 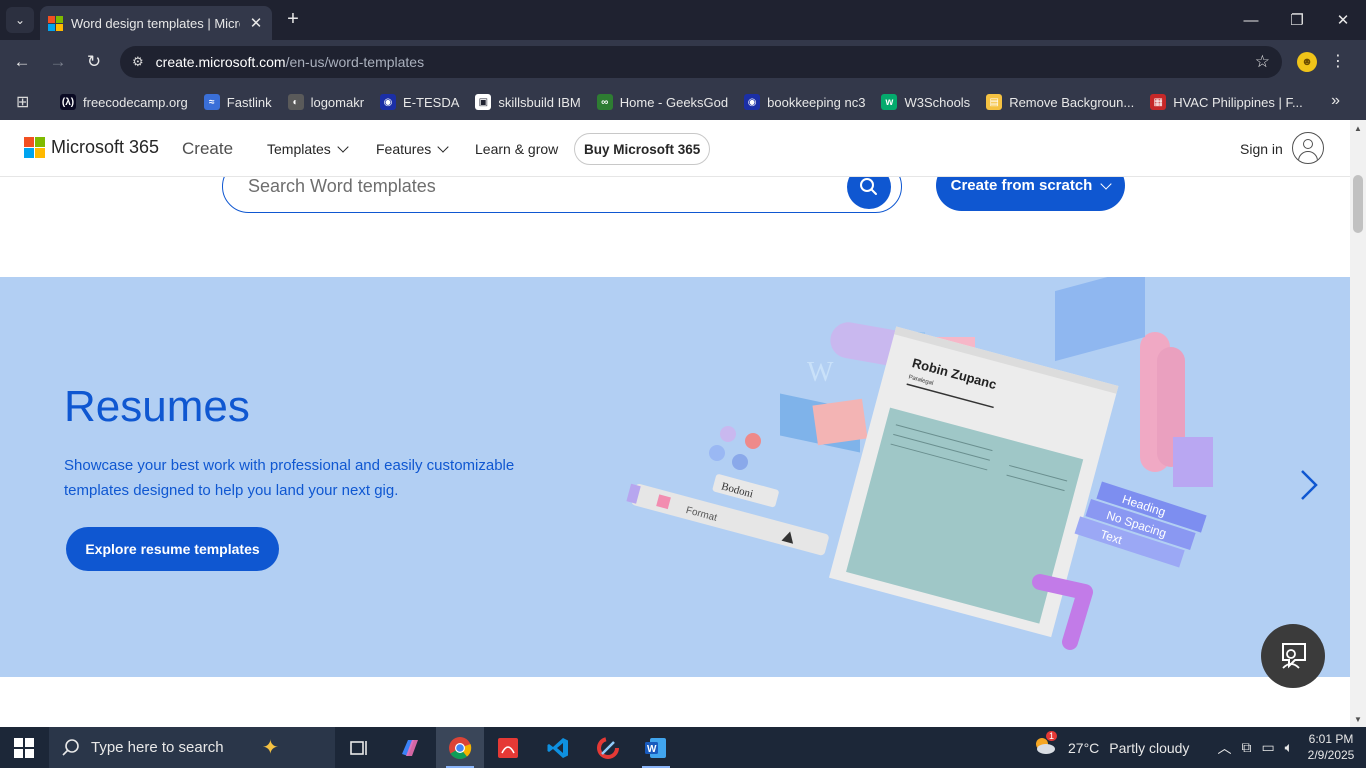 What do you see at coordinates (94, 62) in the screenshot?
I see `reload-icon: ↻` at bounding box center [94, 62].